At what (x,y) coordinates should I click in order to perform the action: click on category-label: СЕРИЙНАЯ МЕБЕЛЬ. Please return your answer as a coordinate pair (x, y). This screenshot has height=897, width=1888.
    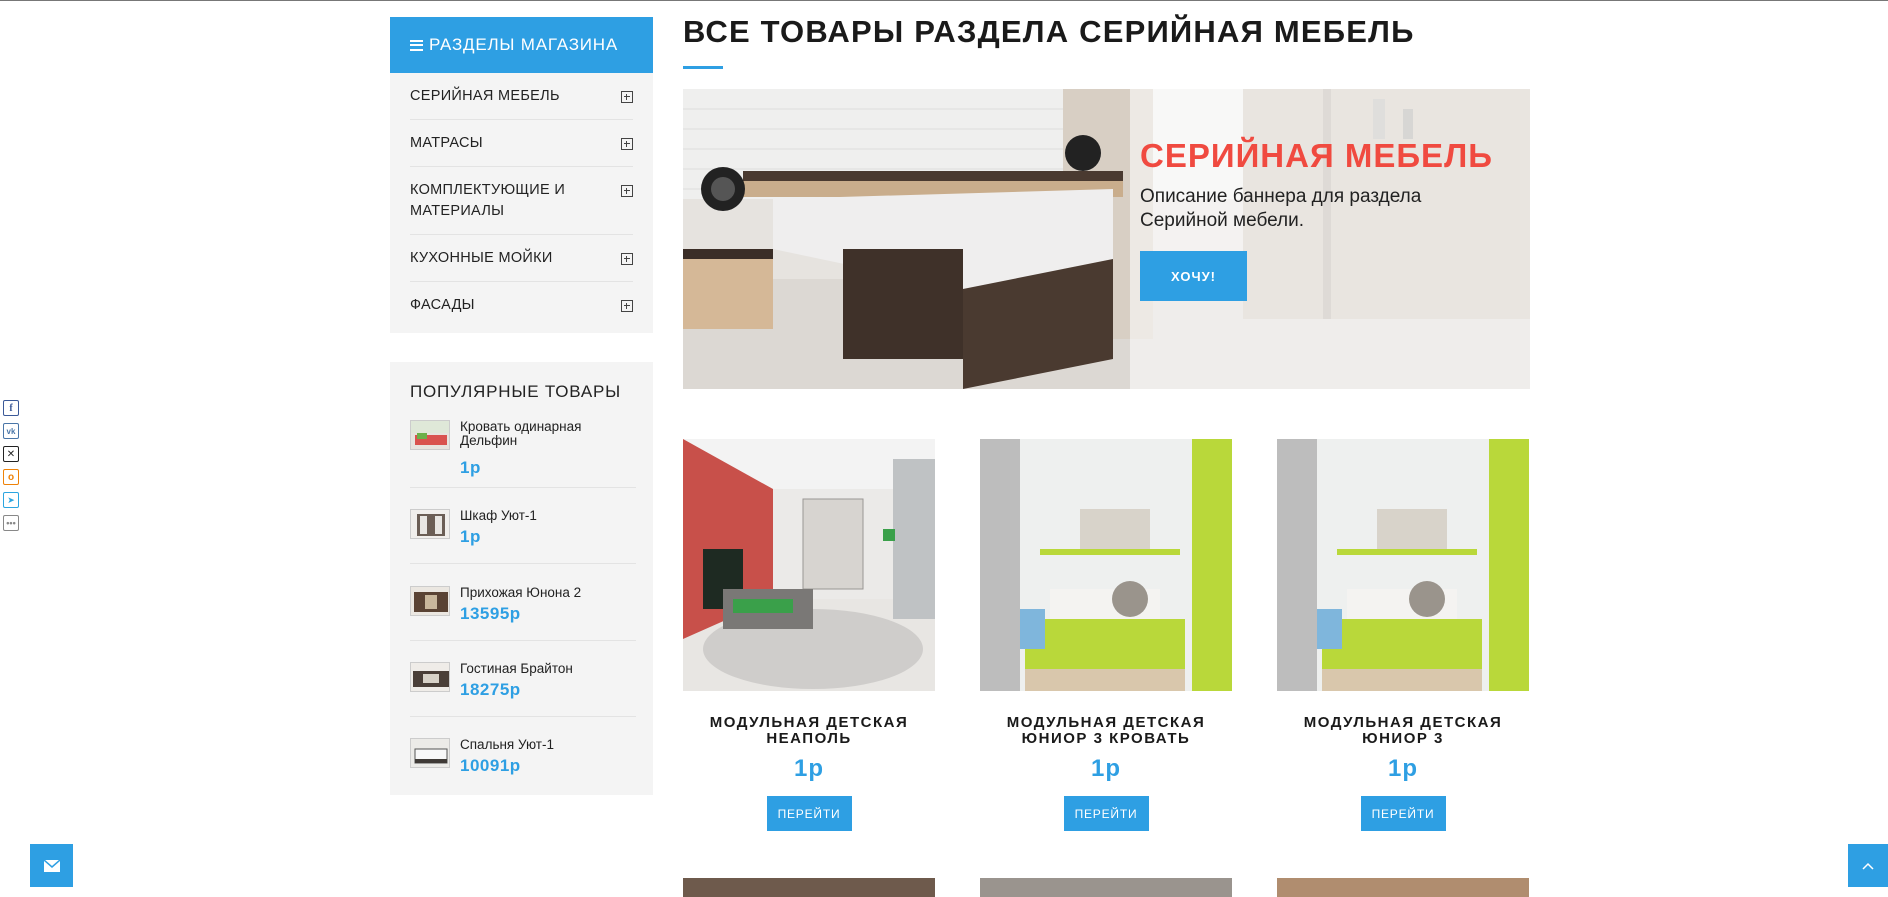
    Looking at the image, I should click on (485, 96).